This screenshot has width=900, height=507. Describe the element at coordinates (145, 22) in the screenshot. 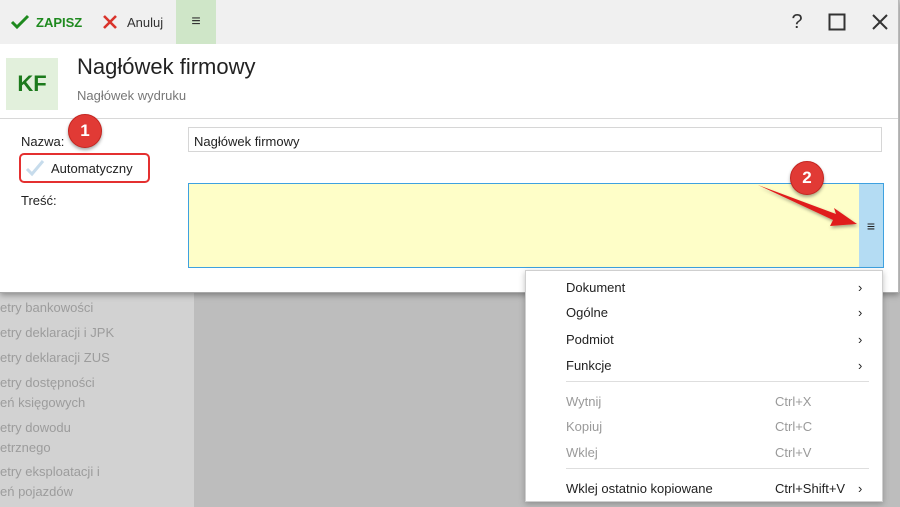

I see `cancel-label: Anuluj` at that location.